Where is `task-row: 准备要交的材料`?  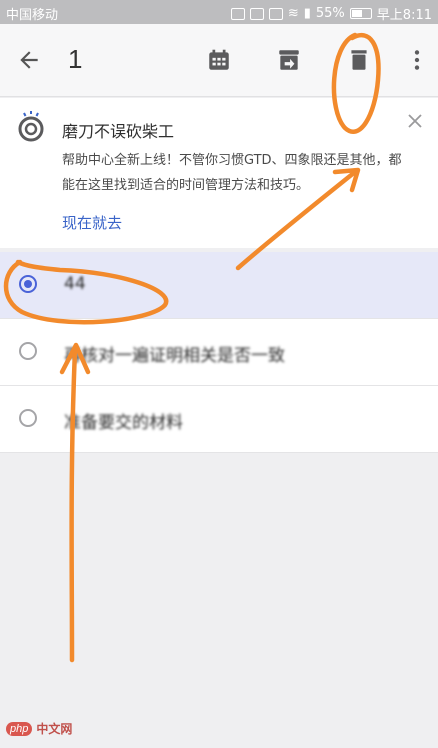
task-row: 准备要交的材料 is located at coordinates (219, 419).